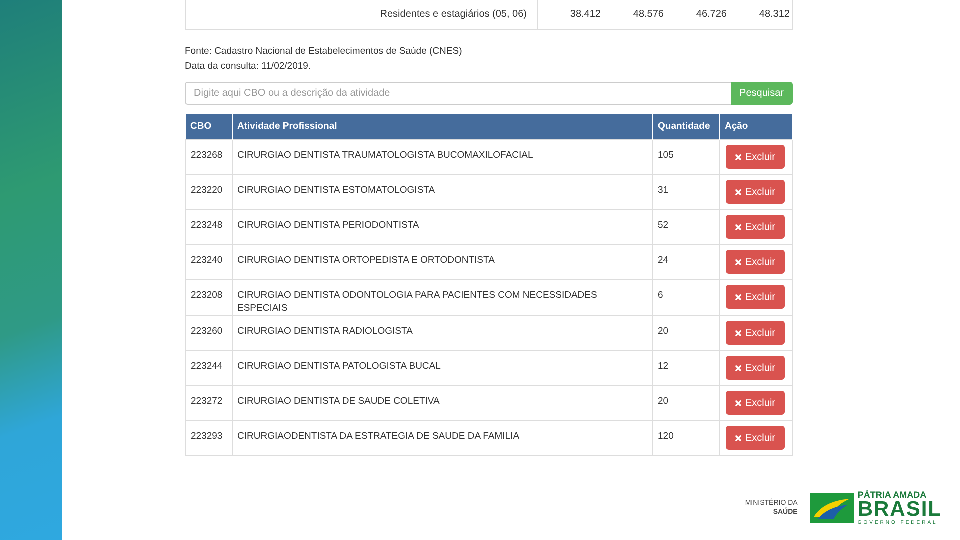 This screenshot has height=540, width=960. I want to click on table-cell: 52, so click(686, 227).